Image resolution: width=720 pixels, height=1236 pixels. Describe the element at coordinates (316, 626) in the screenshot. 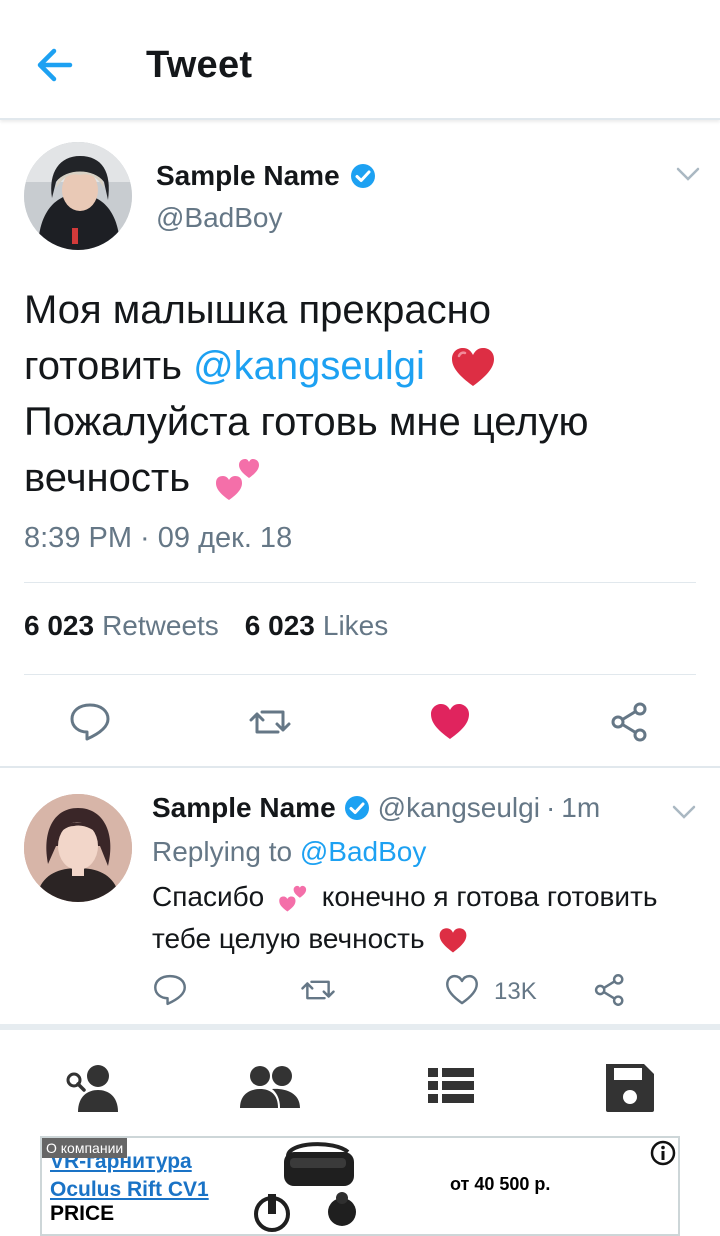

I see `likes-stat: 6 023 Likes` at that location.